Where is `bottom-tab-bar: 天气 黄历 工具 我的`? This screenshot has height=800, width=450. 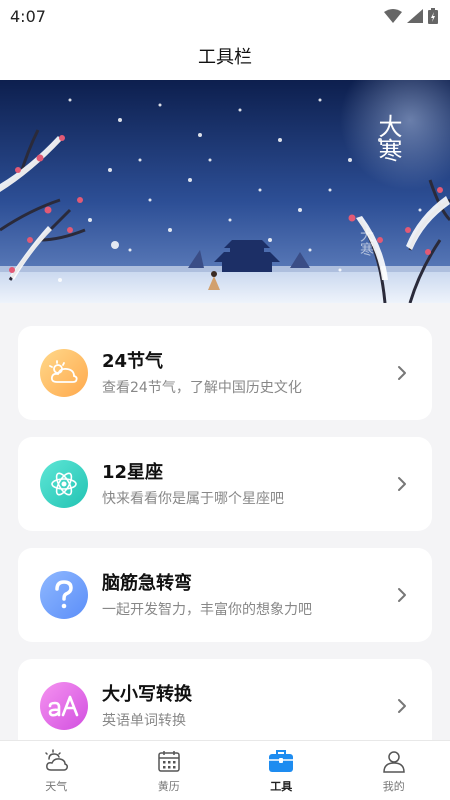 bottom-tab-bar: 天气 黄历 工具 我的 is located at coordinates (225, 770).